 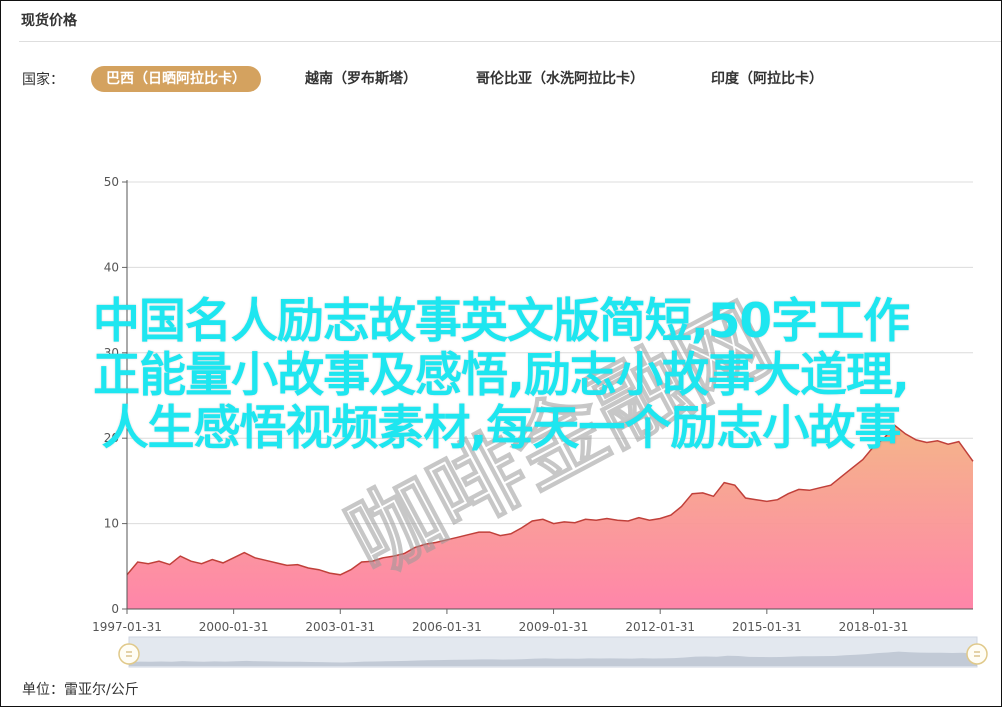 What do you see at coordinates (111, 524) in the screenshot?
I see `y-tick-label: 10` at bounding box center [111, 524].